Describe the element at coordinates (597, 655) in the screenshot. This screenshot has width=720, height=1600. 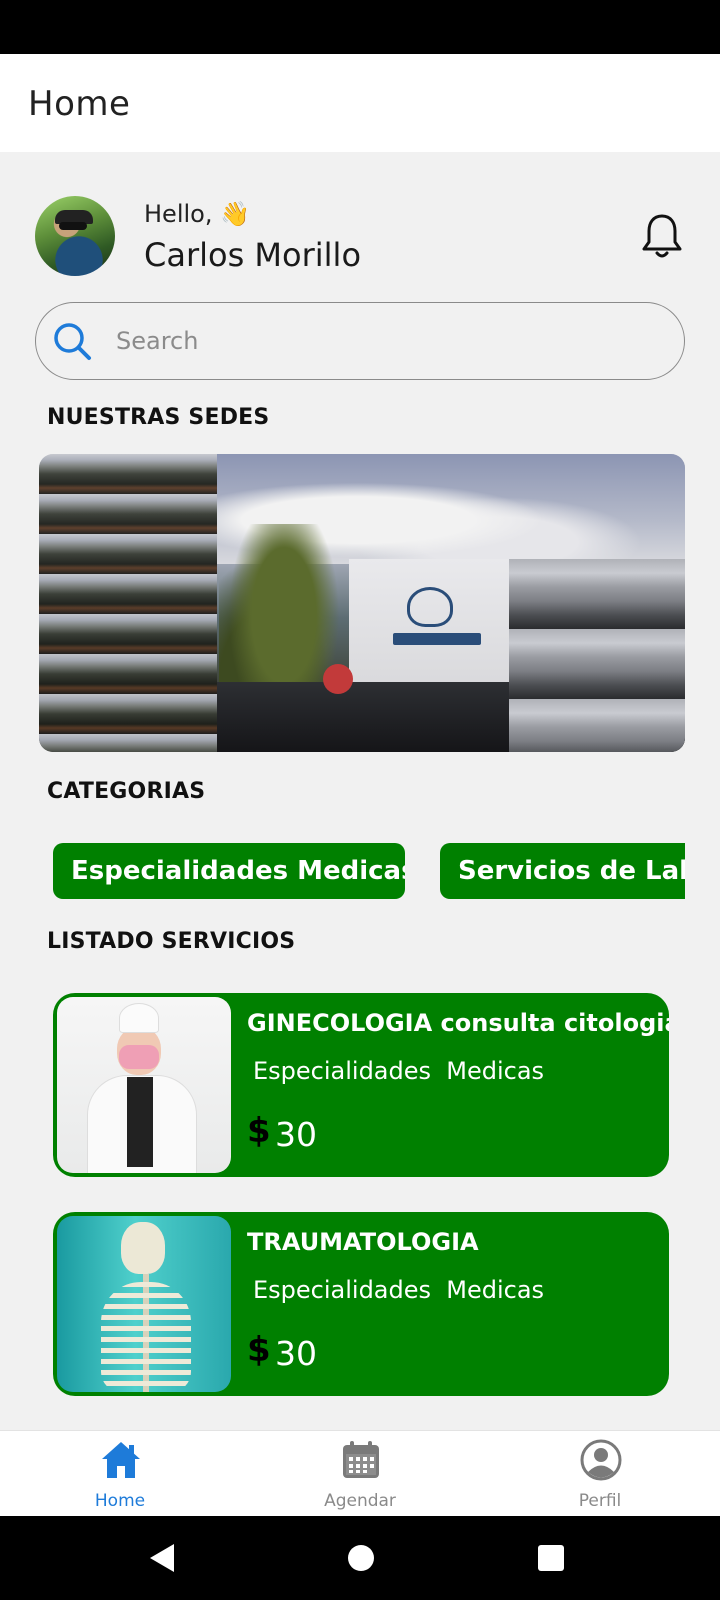
I see `photo-stretched-edge-right` at that location.